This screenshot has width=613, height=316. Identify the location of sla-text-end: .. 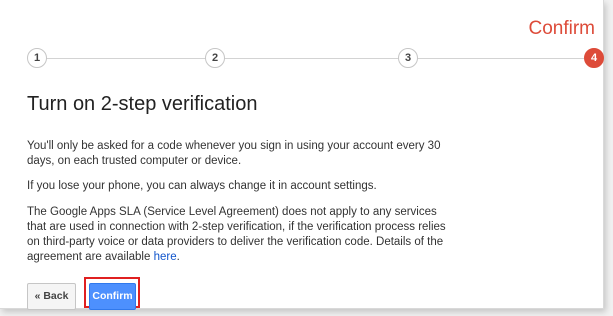
(178, 257).